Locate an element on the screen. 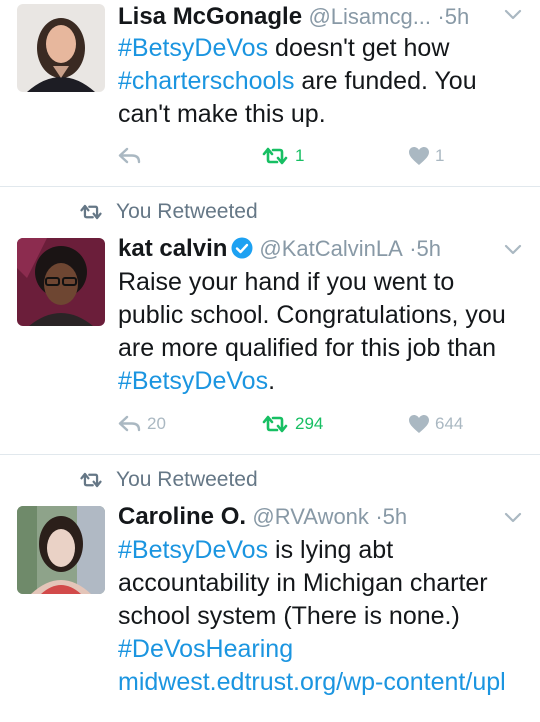 The image size is (540, 722). hashtag-link: #charterschools is located at coordinates (206, 81).